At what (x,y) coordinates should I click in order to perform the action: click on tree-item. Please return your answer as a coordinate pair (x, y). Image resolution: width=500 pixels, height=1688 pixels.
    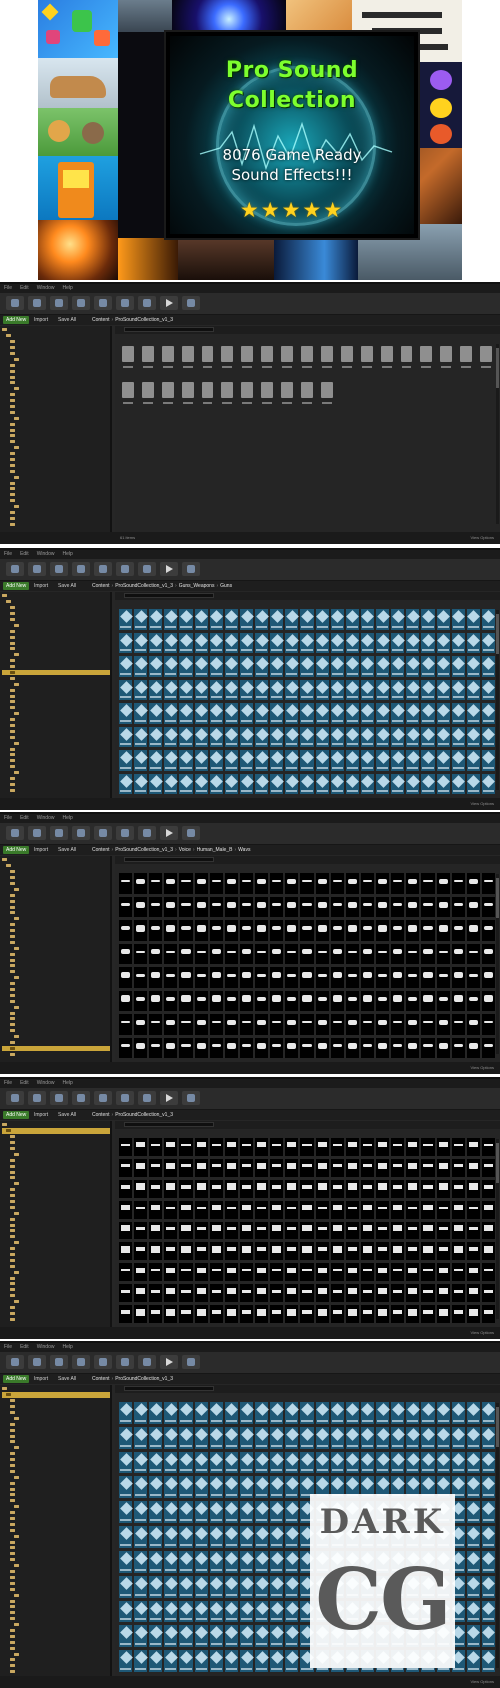
    Looking at the image, I should click on (56, 1054).